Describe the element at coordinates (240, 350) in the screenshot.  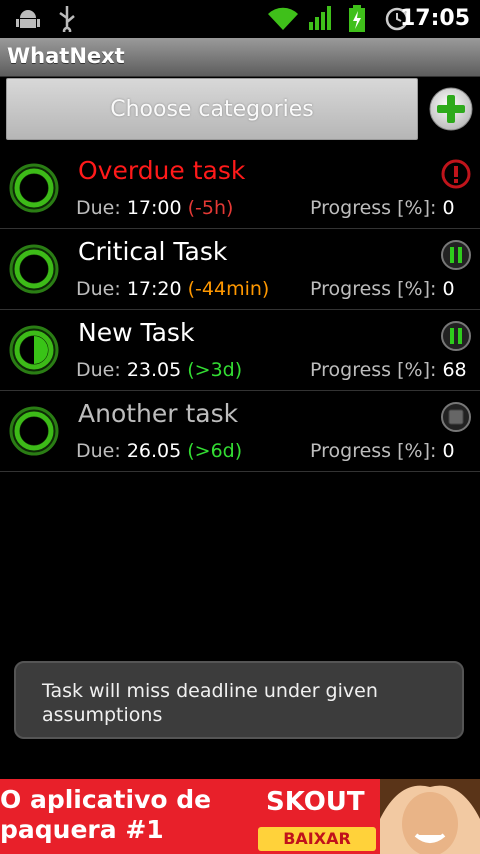
I see `task-row: New Task Due: 23.05 (>3d) Progress [%]: 68` at that location.